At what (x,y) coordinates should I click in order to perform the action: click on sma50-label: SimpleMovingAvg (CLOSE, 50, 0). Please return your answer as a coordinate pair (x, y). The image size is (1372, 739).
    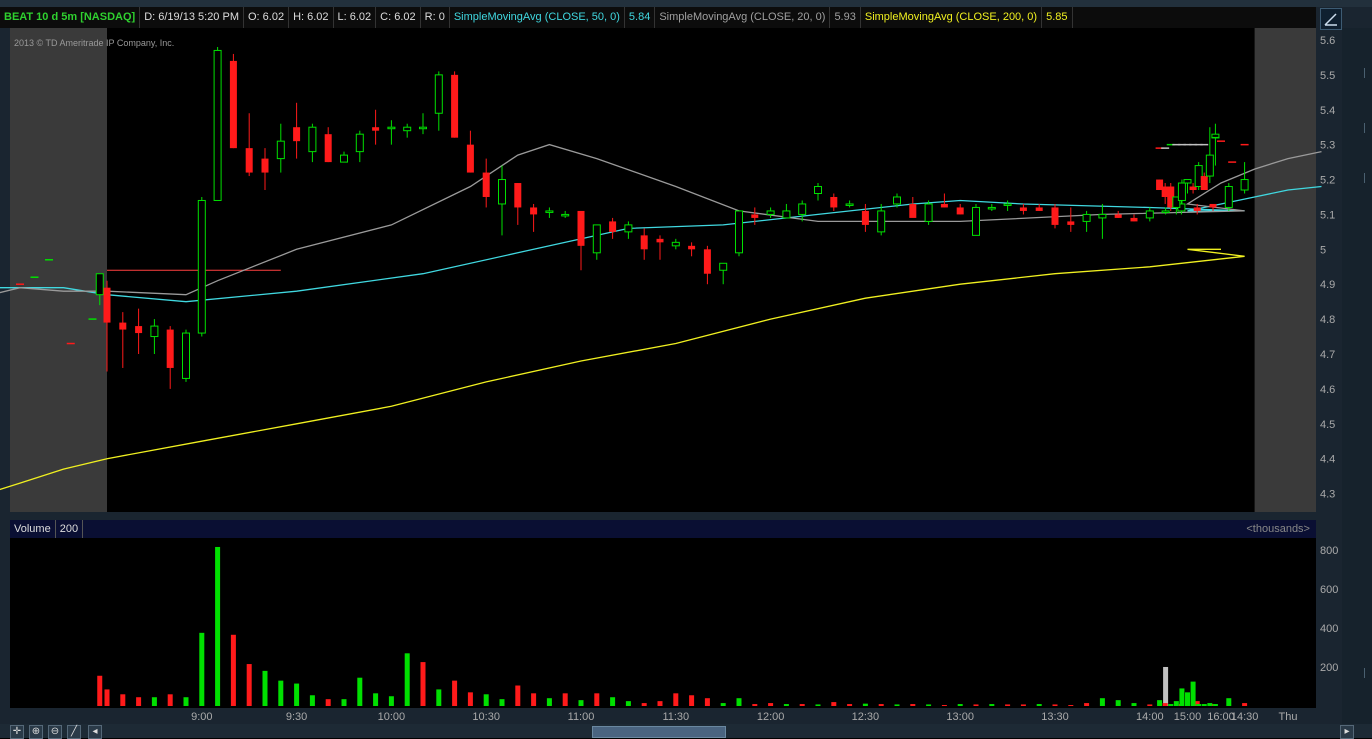
    Looking at the image, I should click on (537, 17).